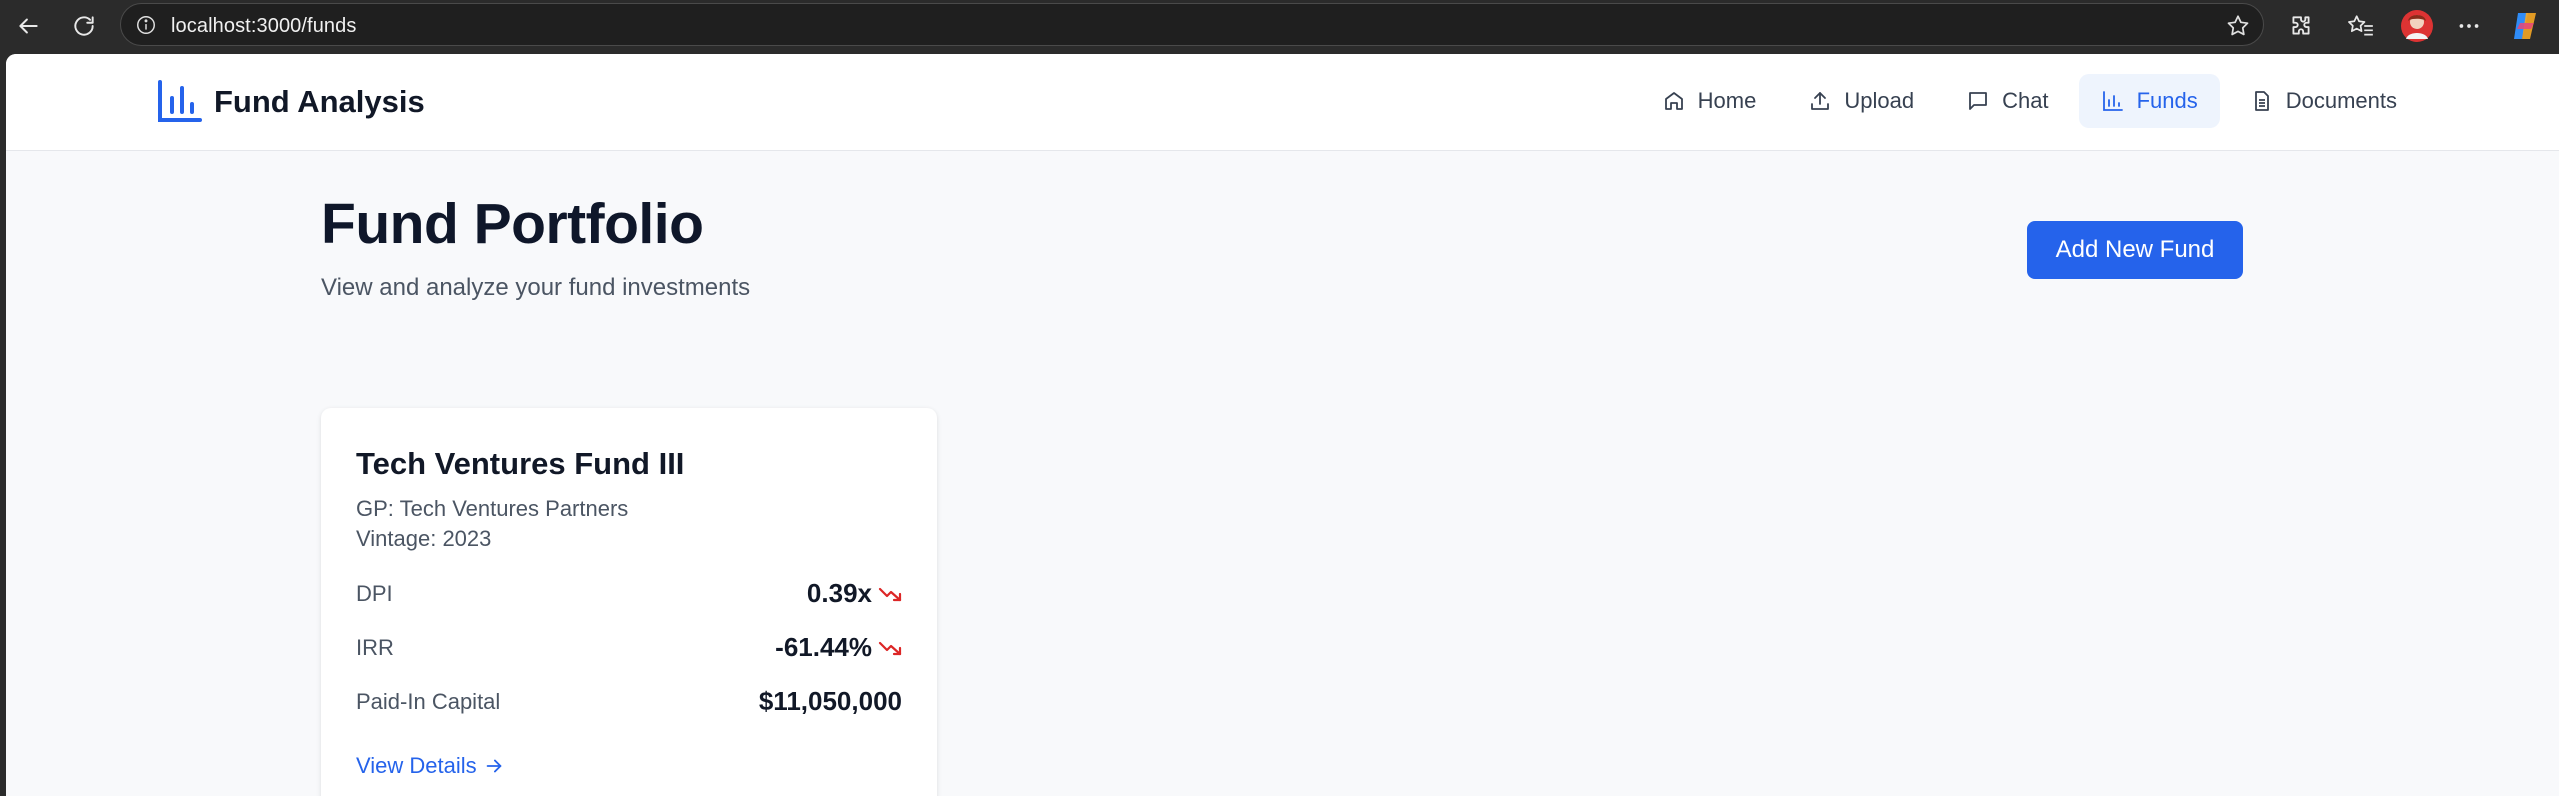  I want to click on metric-value: -61.44%, so click(838, 647).